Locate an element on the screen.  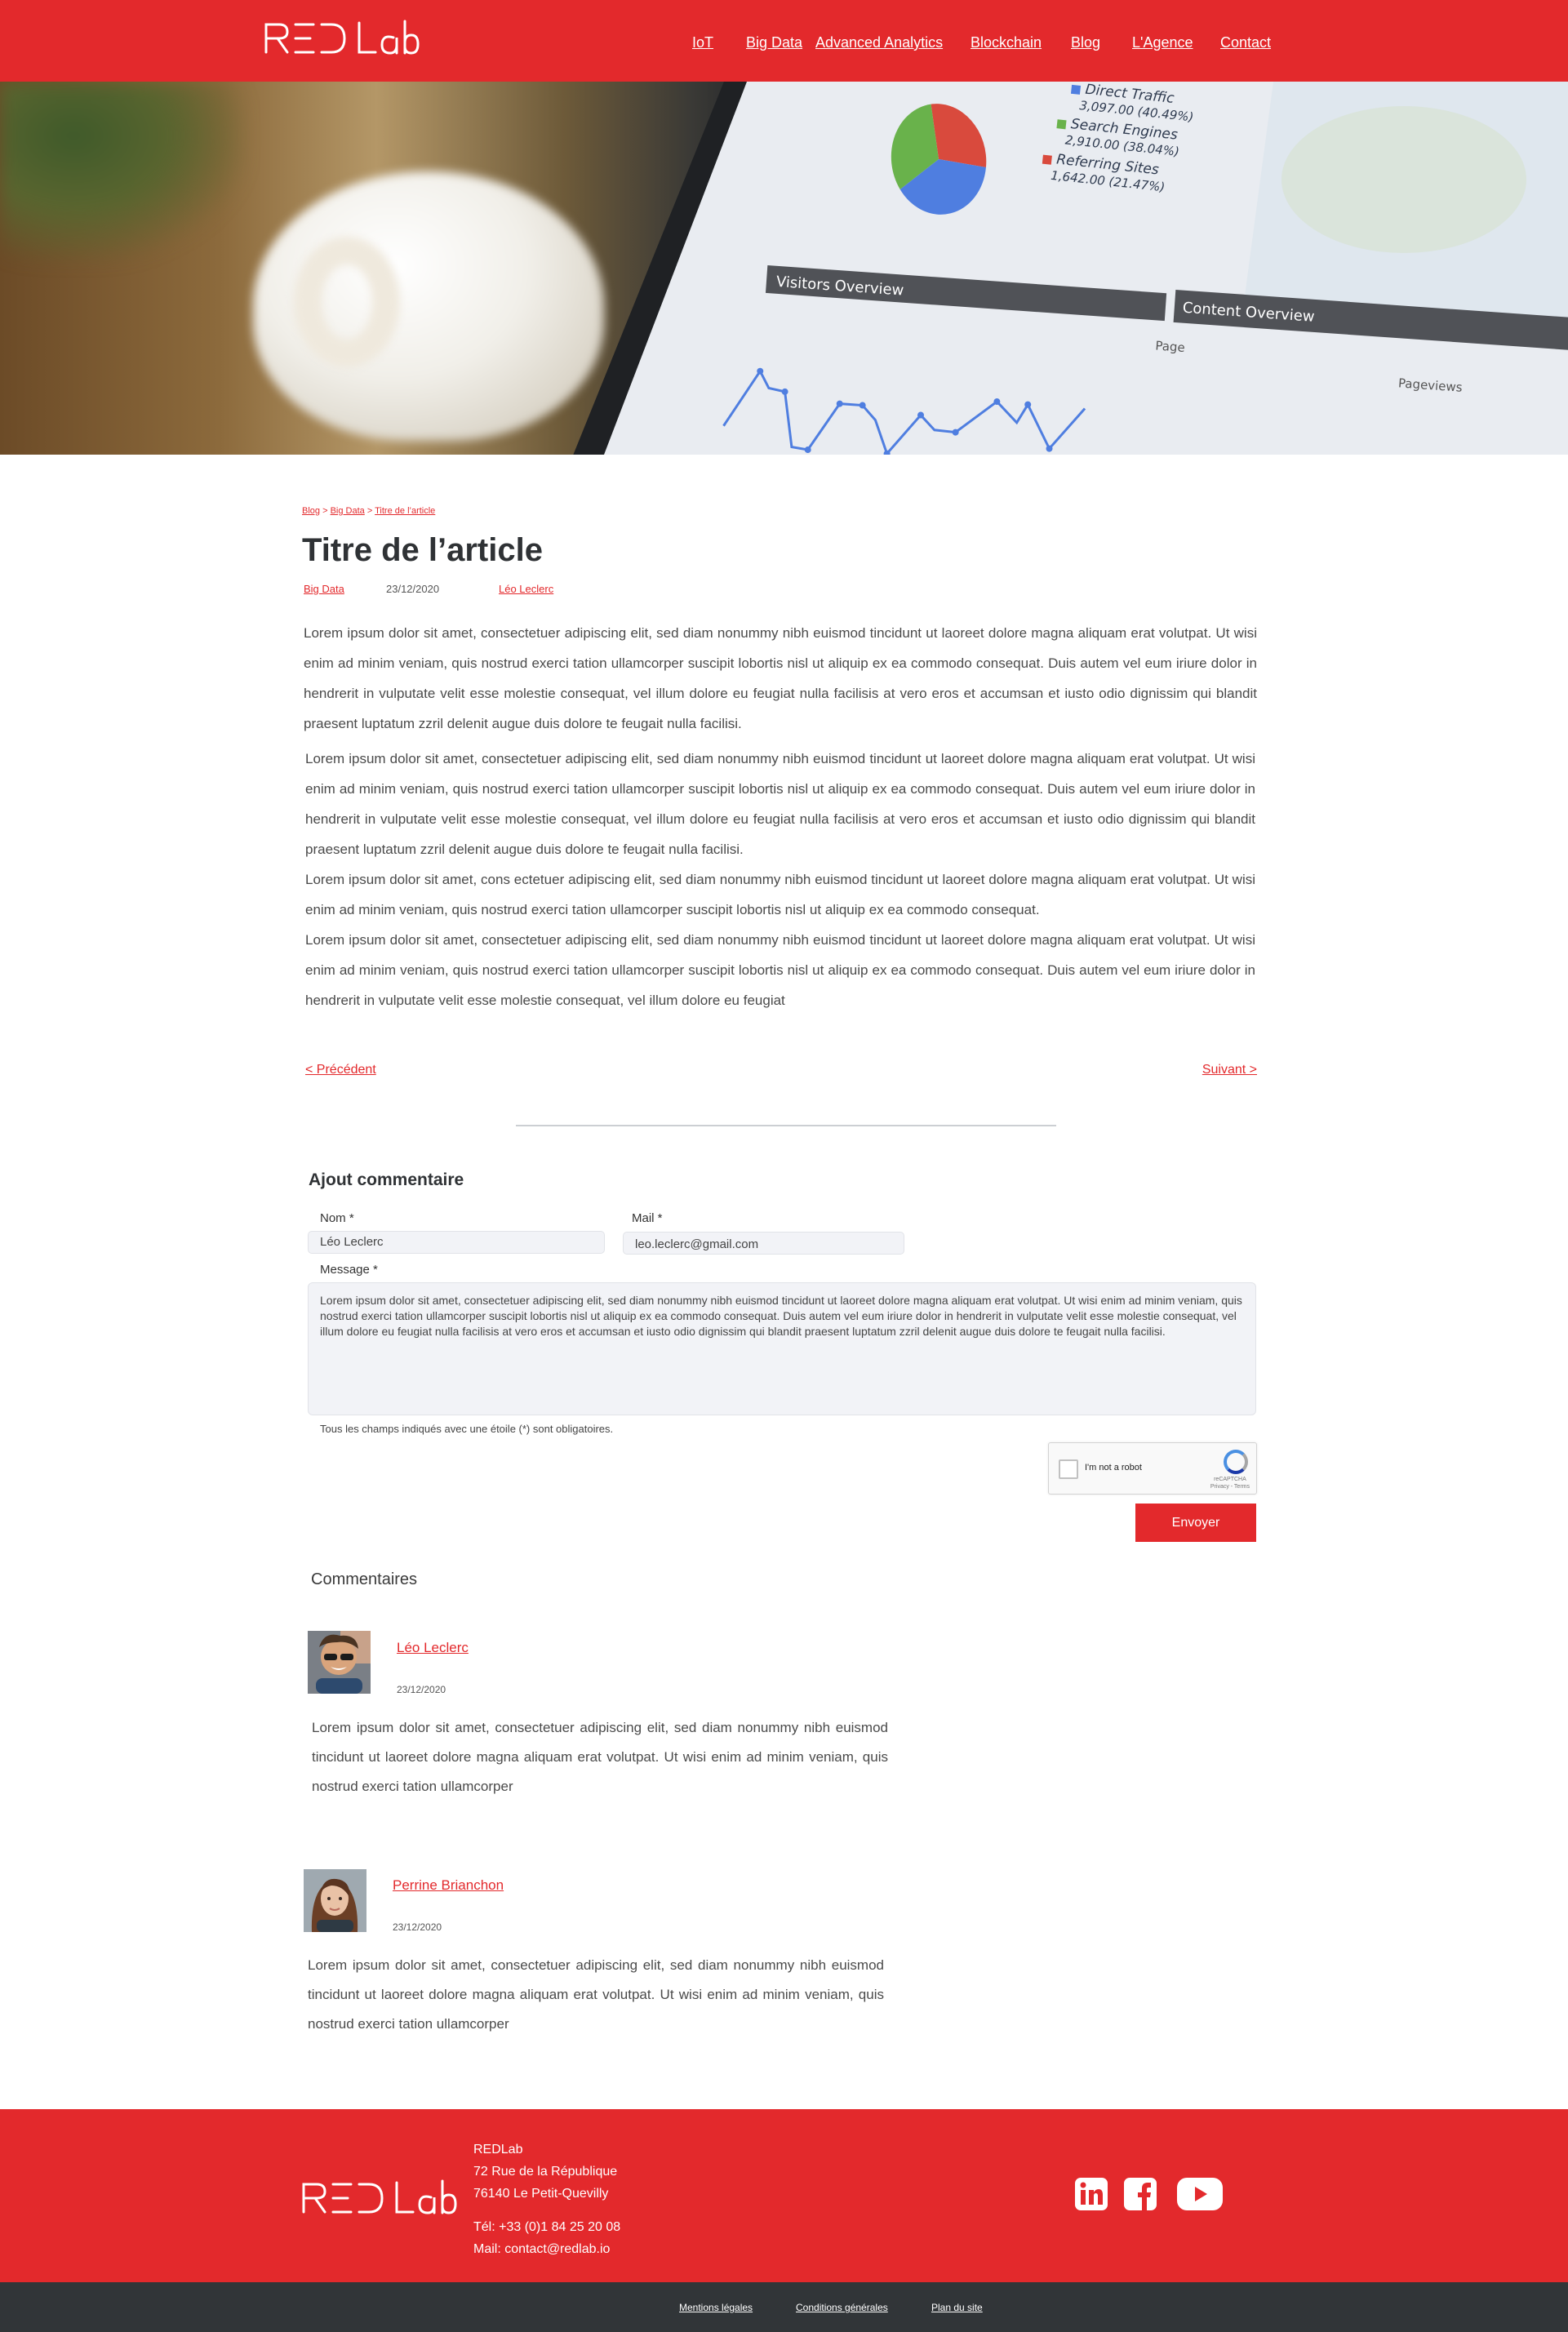
nav-agence: L'Agence is located at coordinates (1162, 42).